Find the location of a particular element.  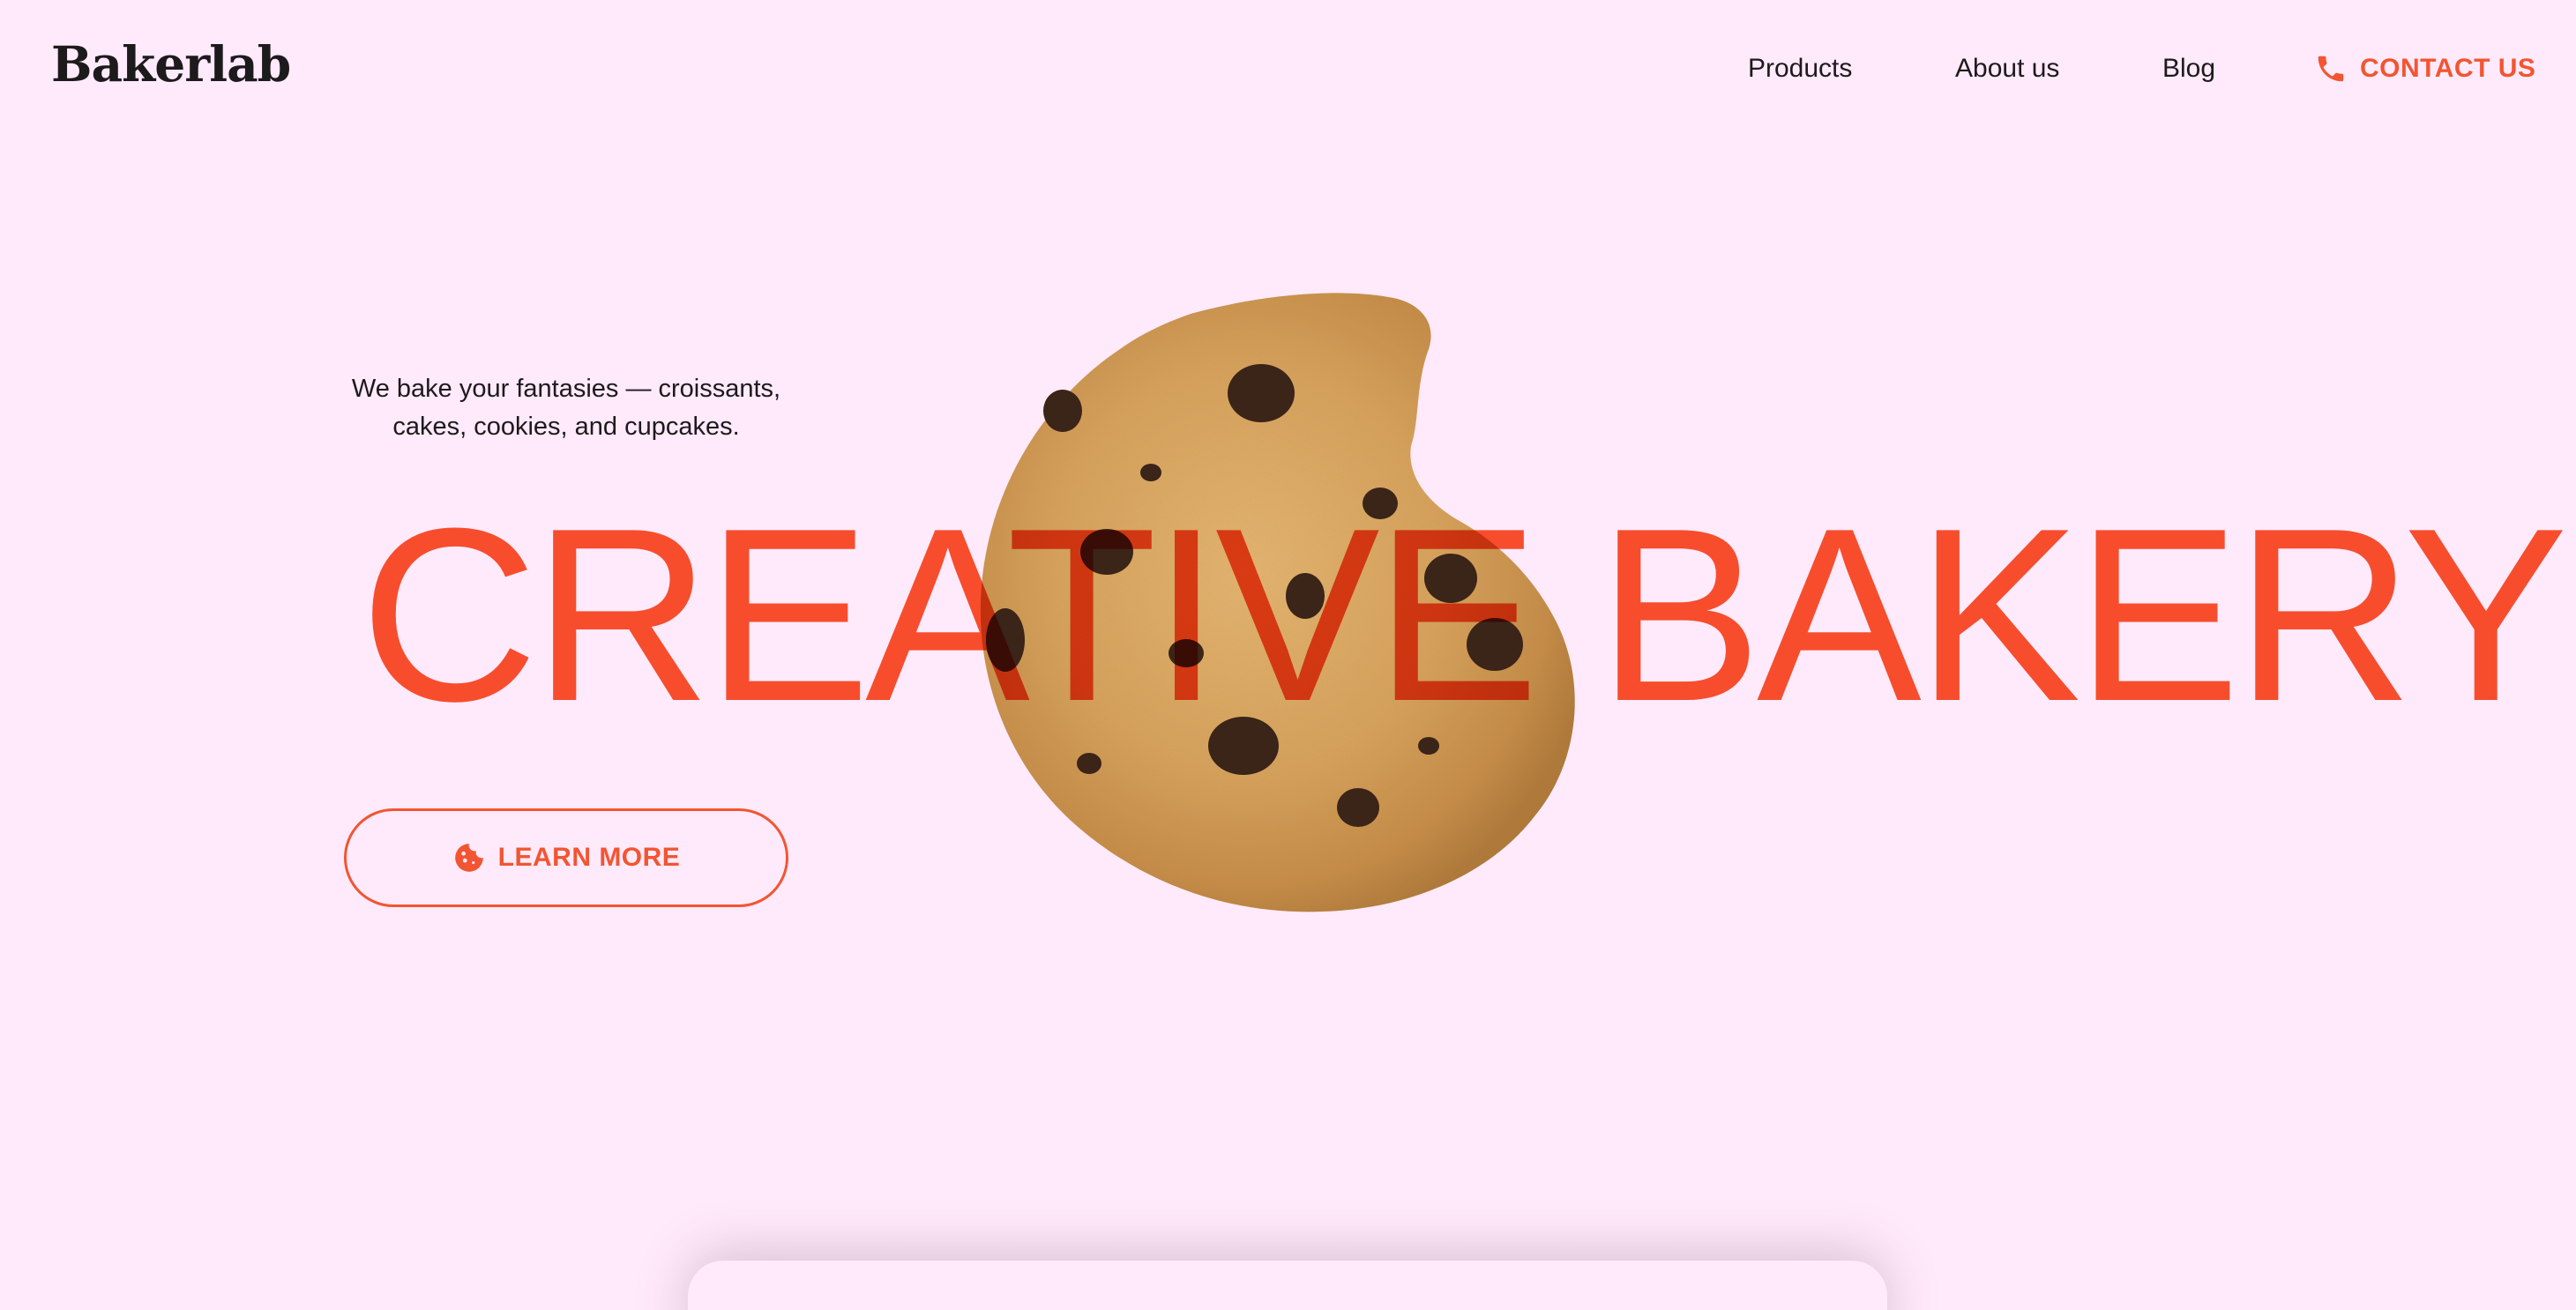

hero-tagline-line-2: cakes, cookies, and cupcakes. is located at coordinates (566, 427).